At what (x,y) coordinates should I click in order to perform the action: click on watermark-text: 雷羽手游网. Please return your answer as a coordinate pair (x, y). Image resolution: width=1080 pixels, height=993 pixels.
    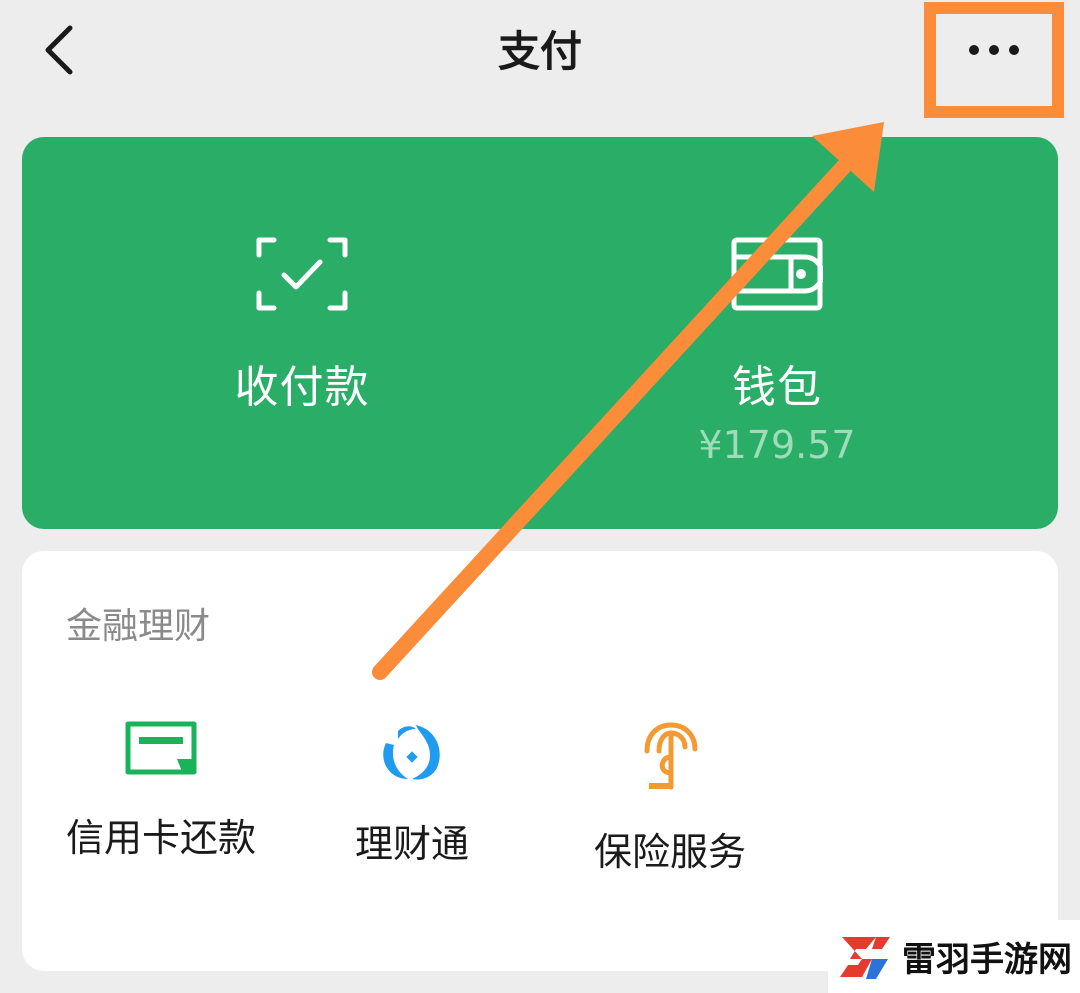
    Looking at the image, I should click on (987, 960).